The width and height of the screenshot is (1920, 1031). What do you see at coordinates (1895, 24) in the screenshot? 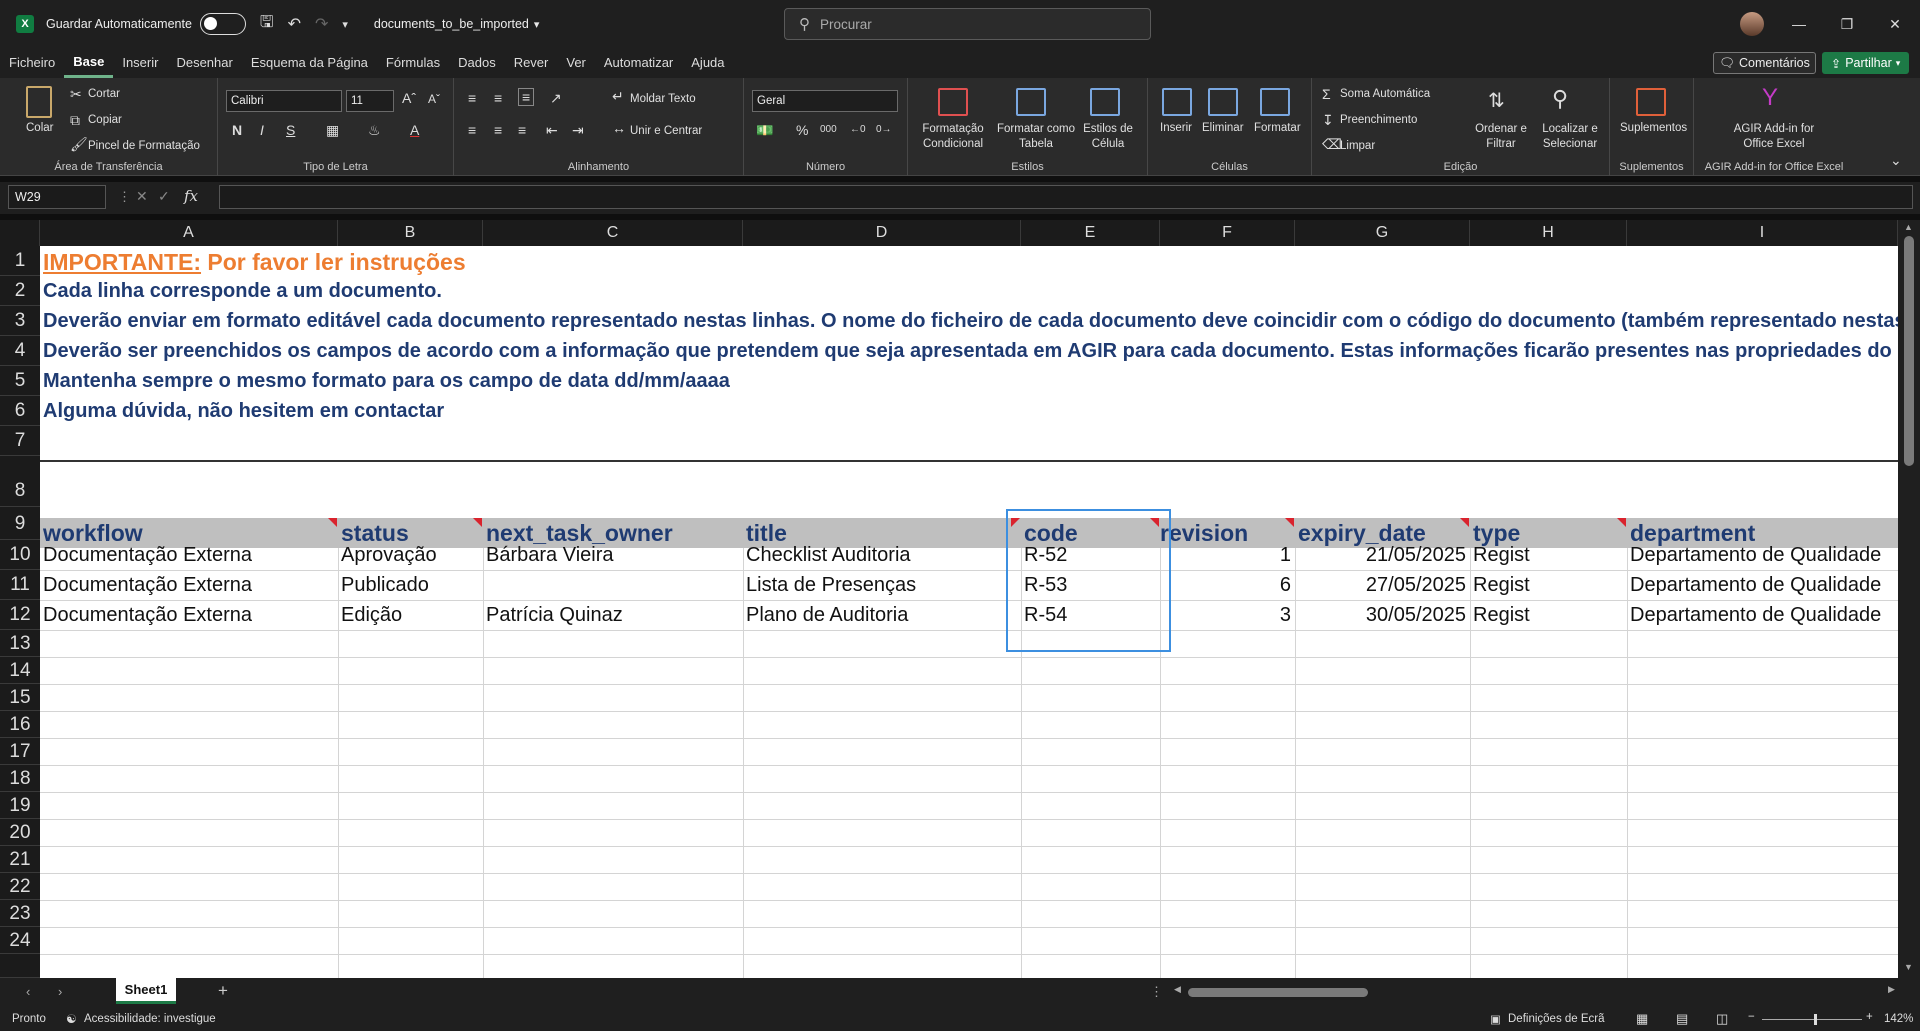
I see `close-icon: ✕` at bounding box center [1895, 24].